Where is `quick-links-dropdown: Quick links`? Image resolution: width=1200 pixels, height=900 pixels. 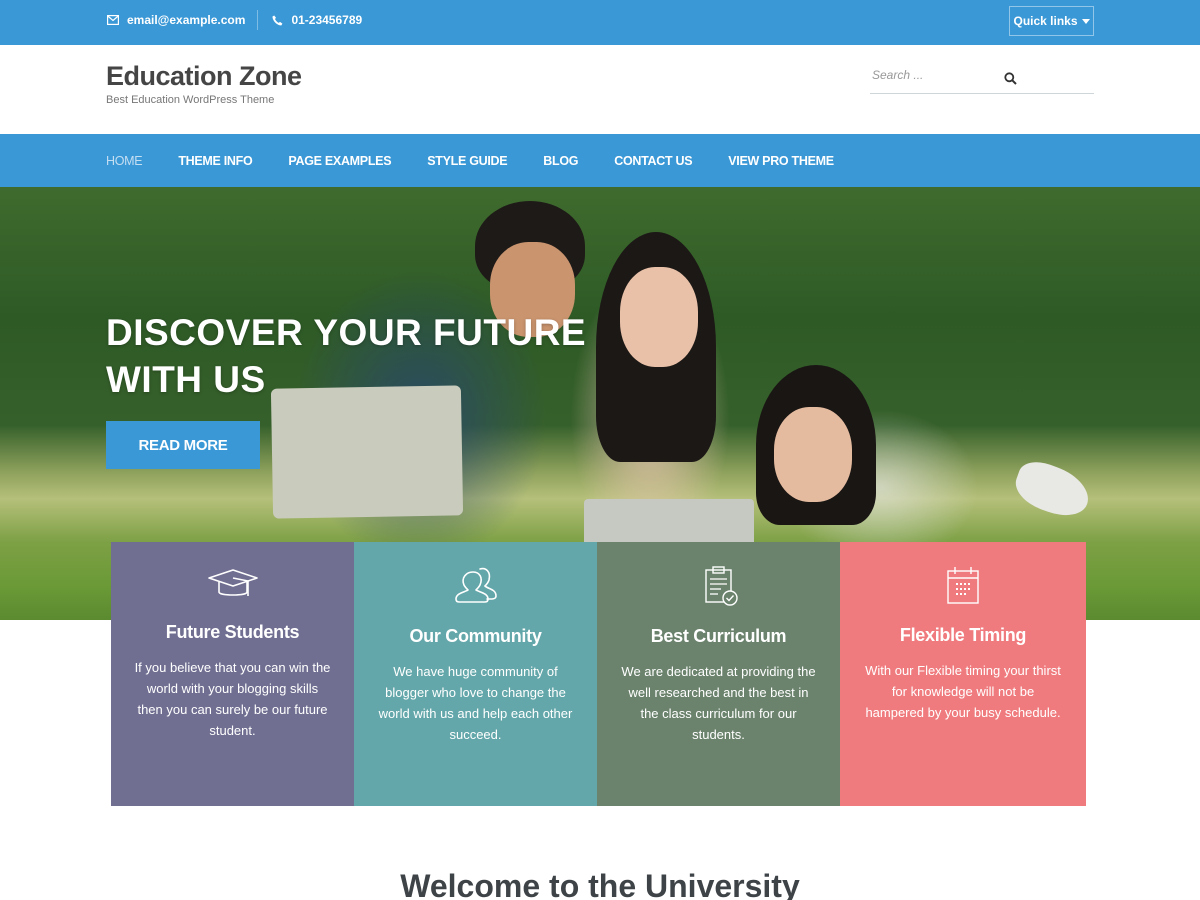
quick-links-dropdown: Quick links is located at coordinates (1051, 21).